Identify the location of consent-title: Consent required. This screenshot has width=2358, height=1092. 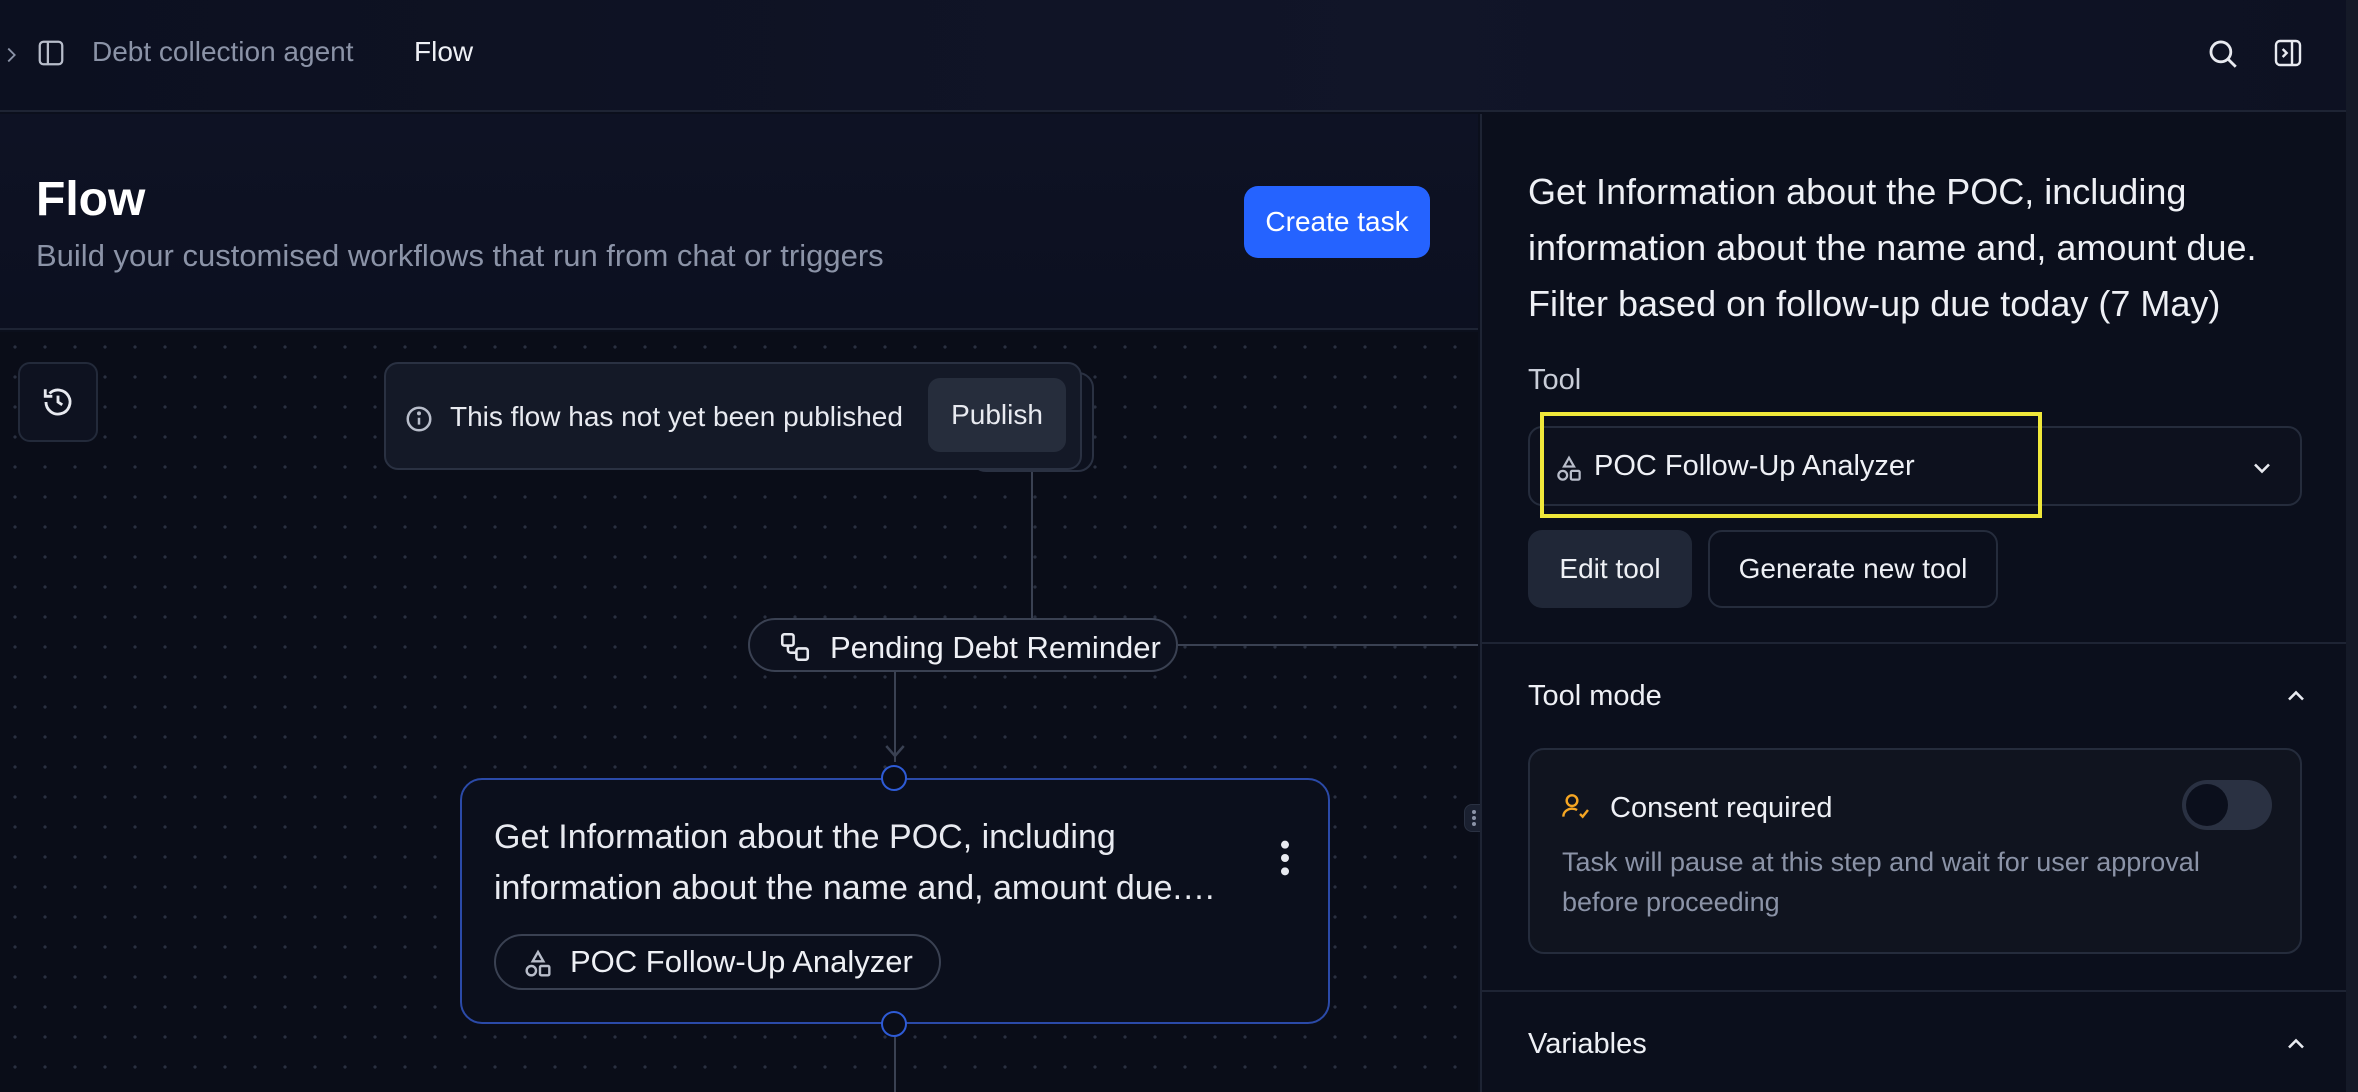
(1721, 808).